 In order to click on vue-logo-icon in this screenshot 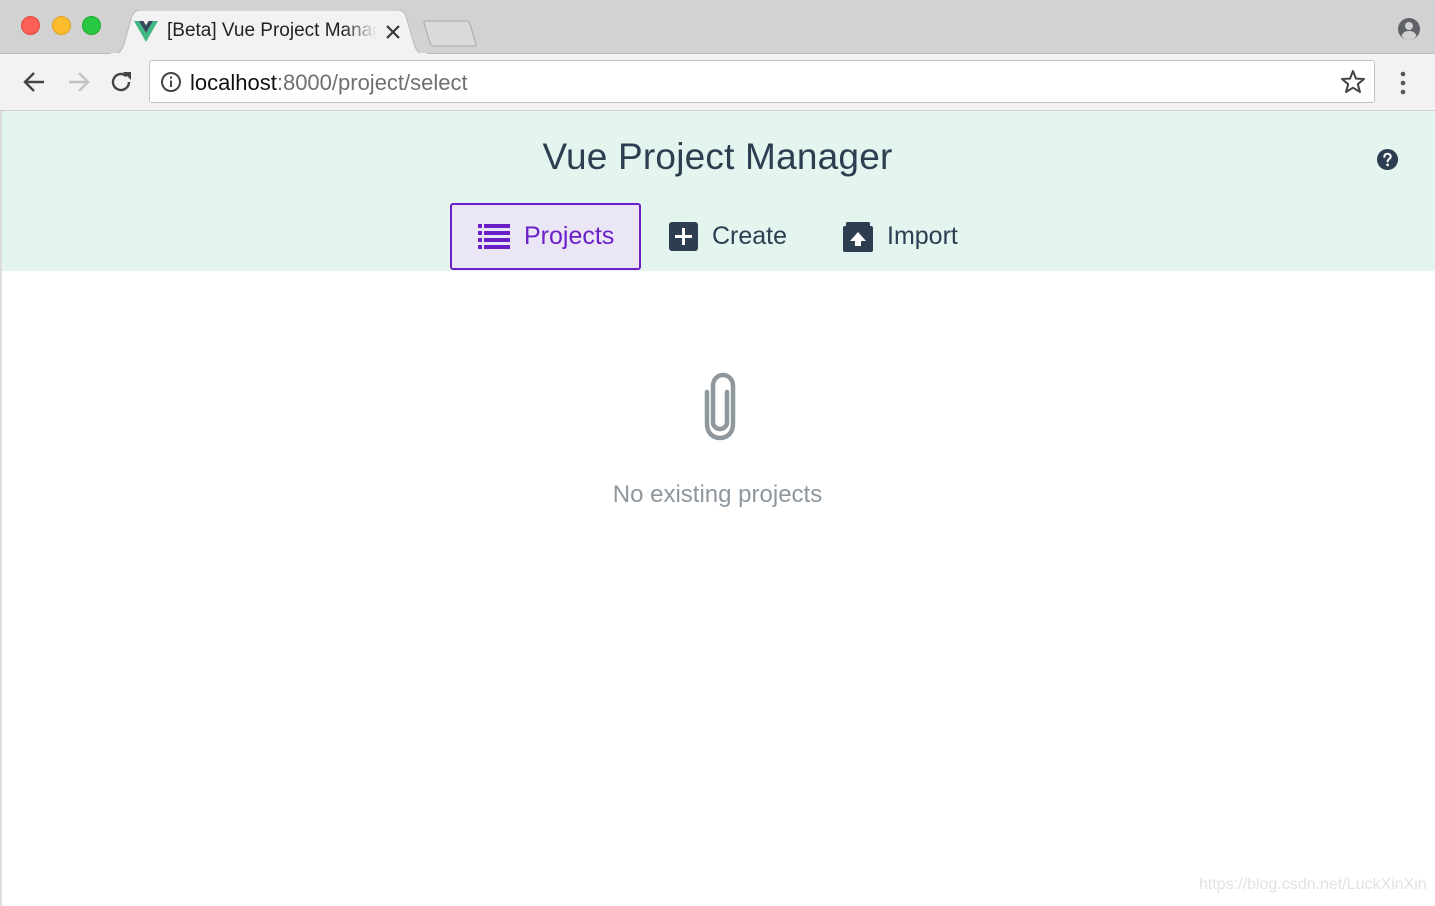, I will do `click(146, 31)`.